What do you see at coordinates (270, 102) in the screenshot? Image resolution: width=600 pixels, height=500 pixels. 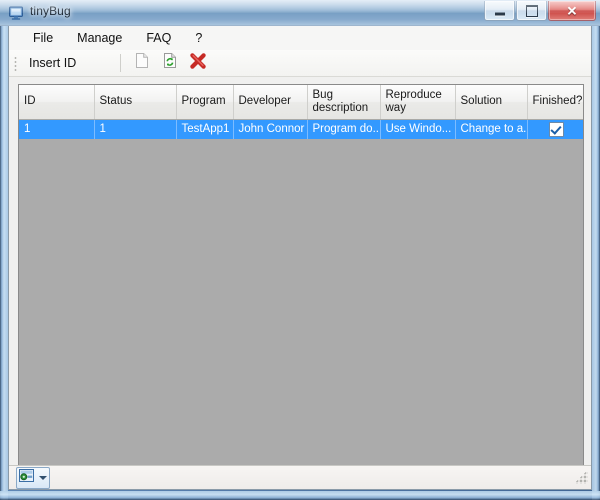 I see `column-developer: Developer` at bounding box center [270, 102].